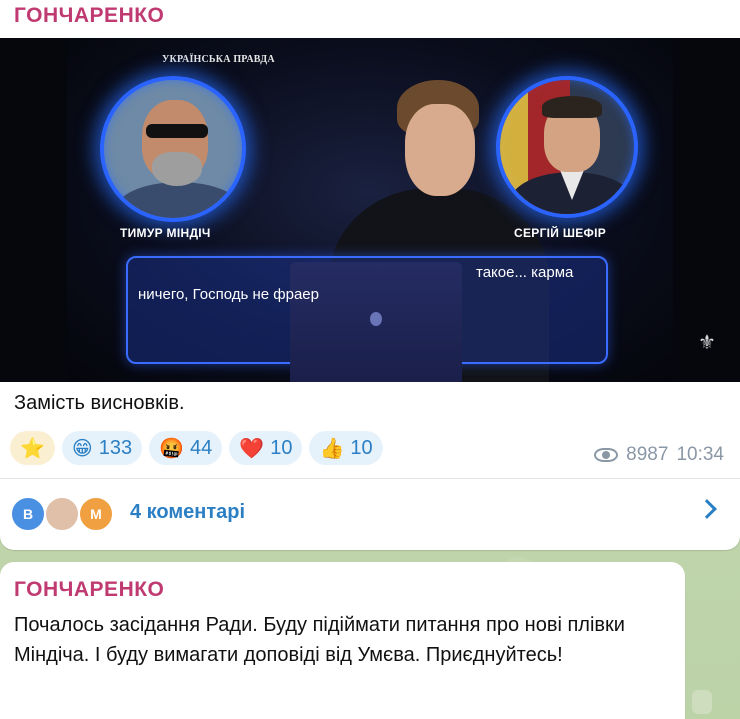  Describe the element at coordinates (28, 514) in the screenshot. I see `avatar: B` at that location.